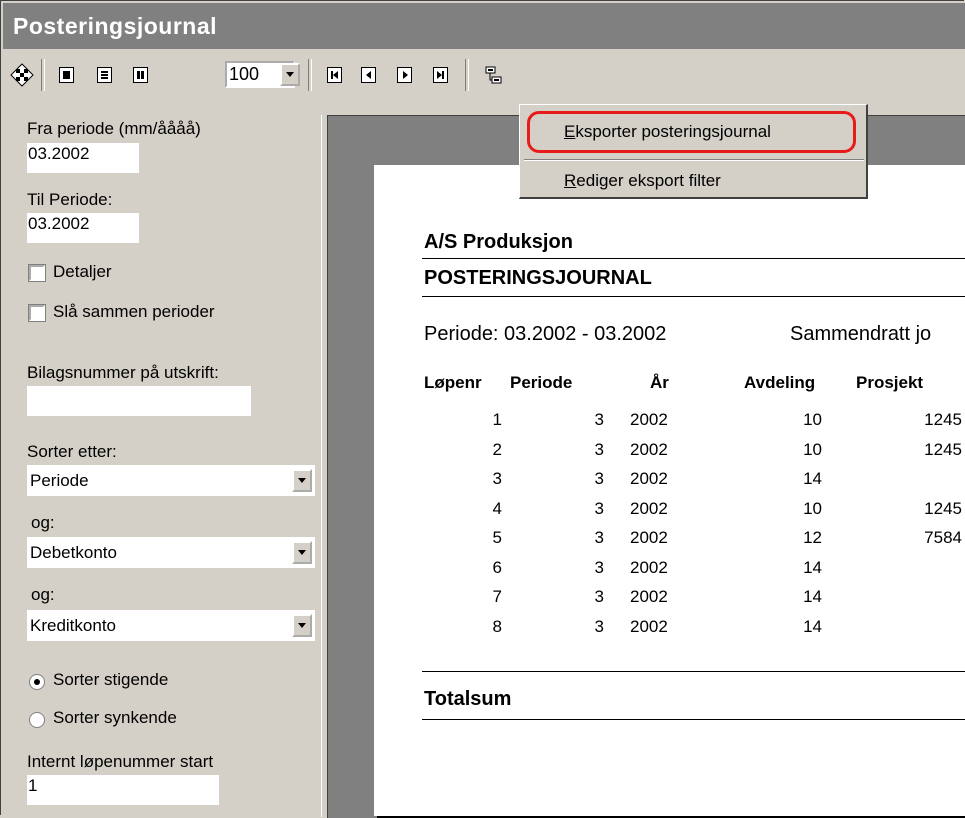  Describe the element at coordinates (861, 334) in the screenshot. I see `report-sammendratt: Sammendratt jo` at that location.